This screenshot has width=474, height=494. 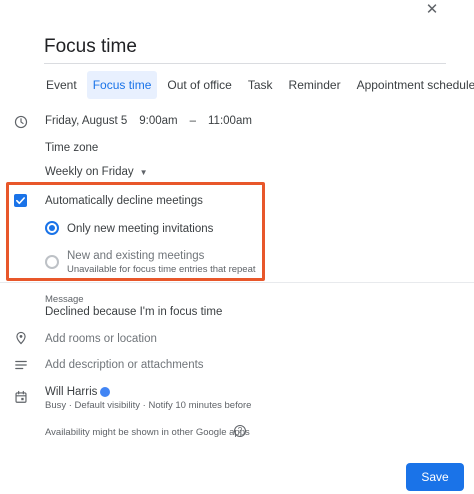 I want to click on decline-checkbox, so click(x=20, y=200).